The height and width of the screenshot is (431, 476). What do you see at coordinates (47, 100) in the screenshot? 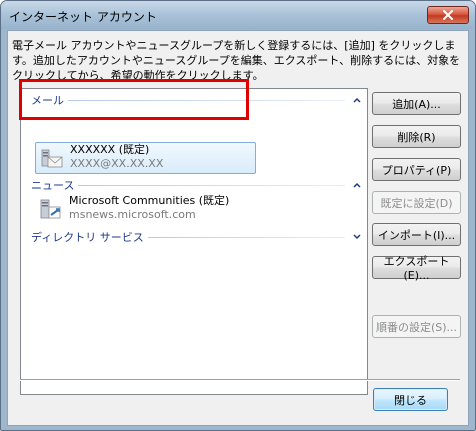
I see `group-label-mail: メール` at bounding box center [47, 100].